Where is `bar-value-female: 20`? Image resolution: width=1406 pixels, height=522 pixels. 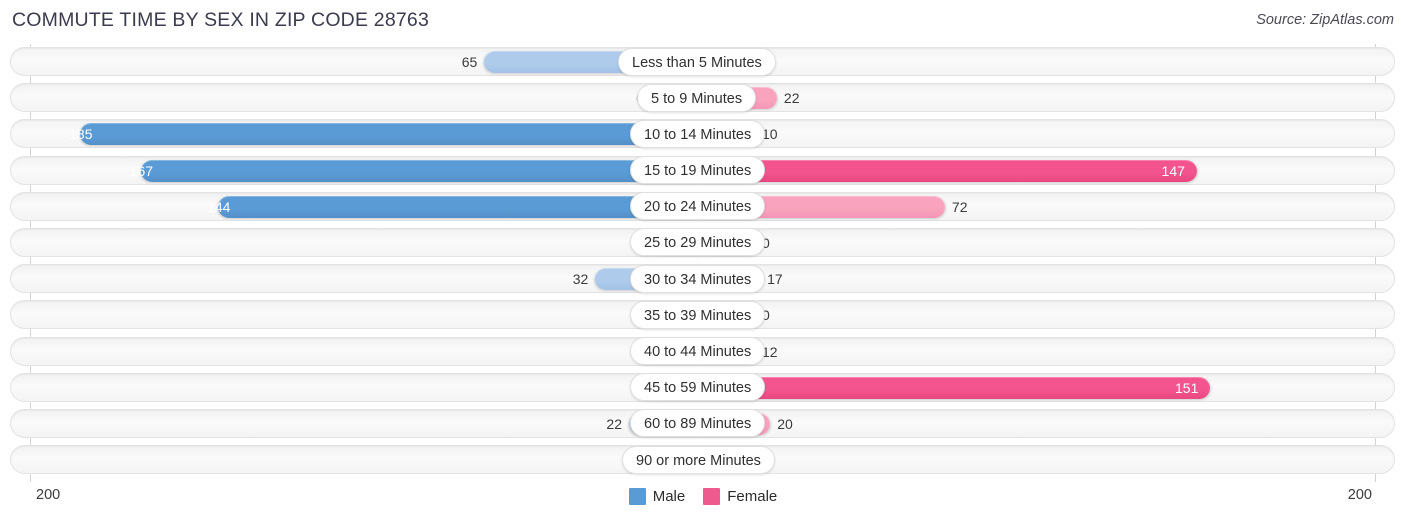
bar-value-female: 20 is located at coordinates (785, 423).